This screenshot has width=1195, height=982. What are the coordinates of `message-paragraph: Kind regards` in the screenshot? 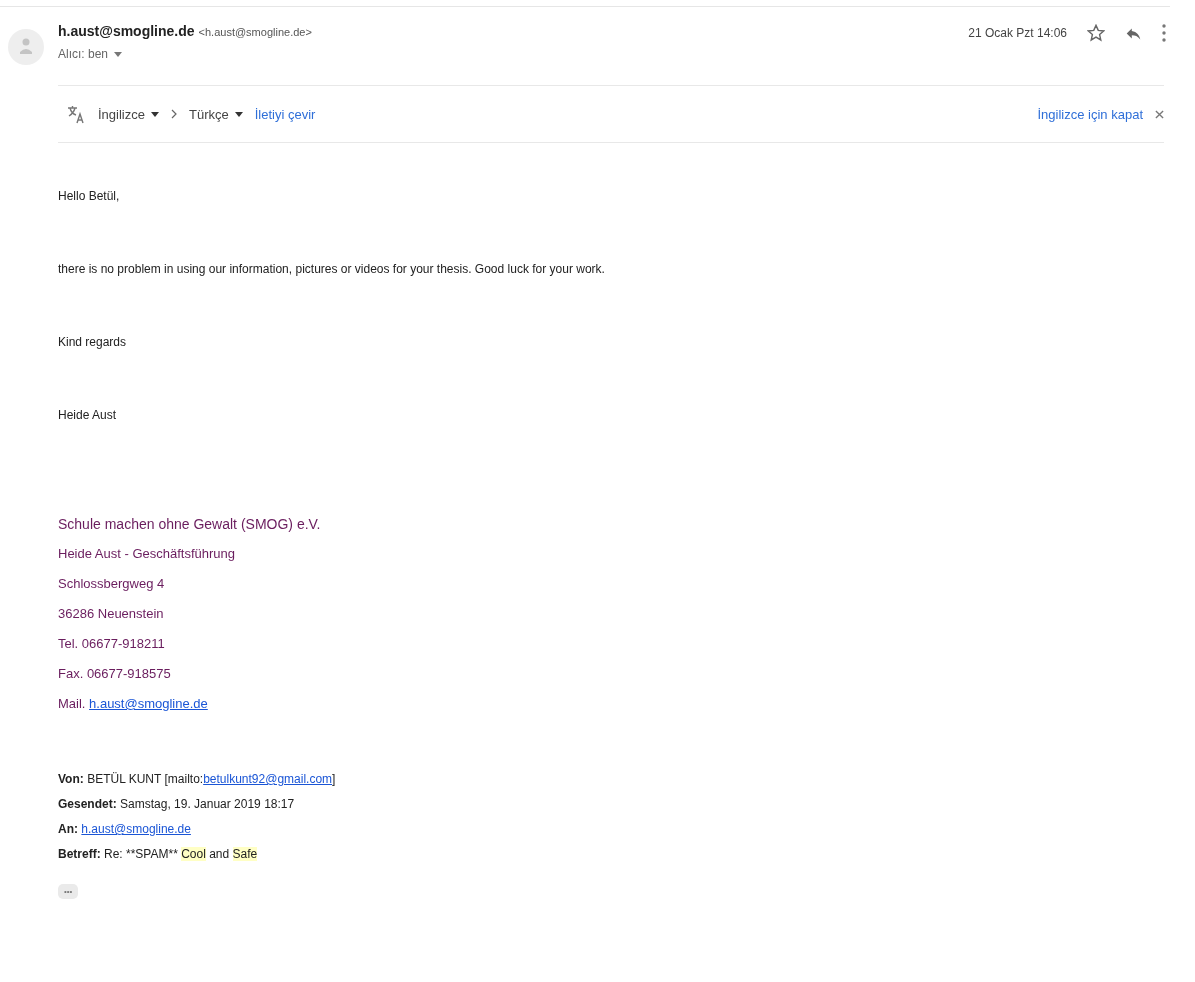 It's located at (93, 342).